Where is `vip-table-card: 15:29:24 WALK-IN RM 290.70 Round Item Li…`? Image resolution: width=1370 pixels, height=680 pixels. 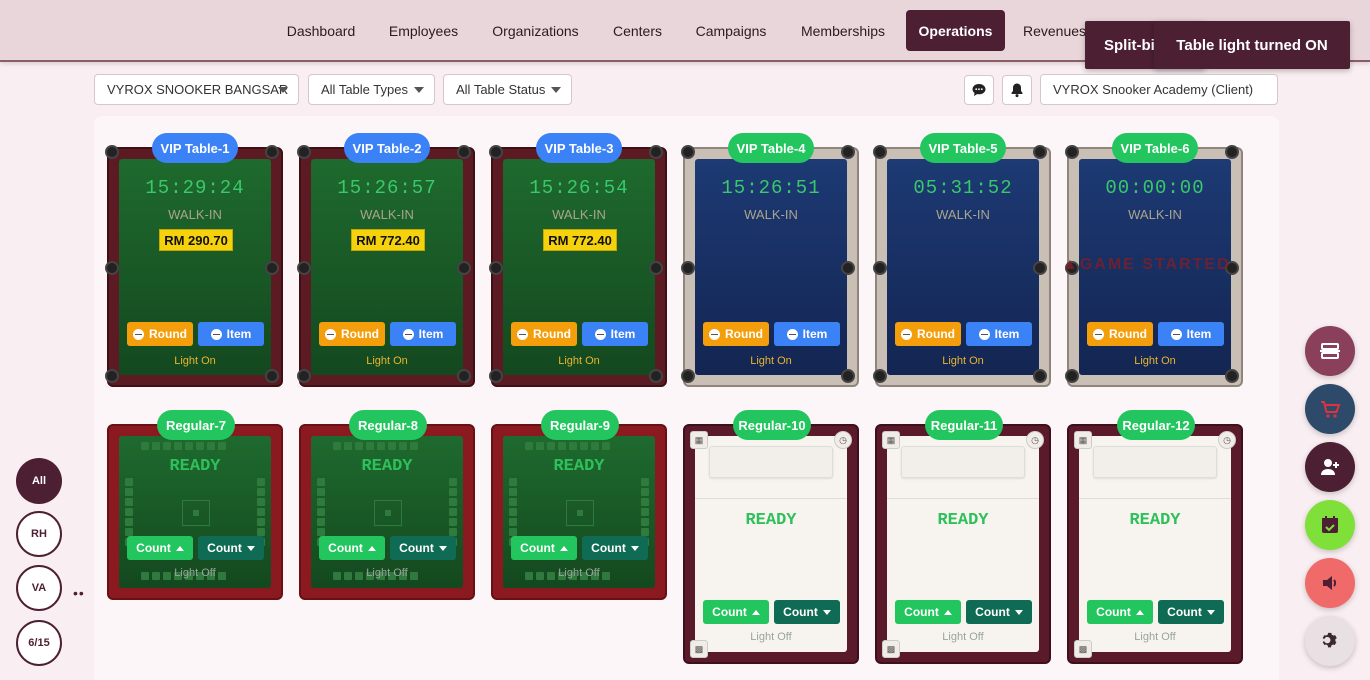
vip-table-card: 15:29:24 WALK-IN RM 290.70 Round Item Li… is located at coordinates (194, 266).